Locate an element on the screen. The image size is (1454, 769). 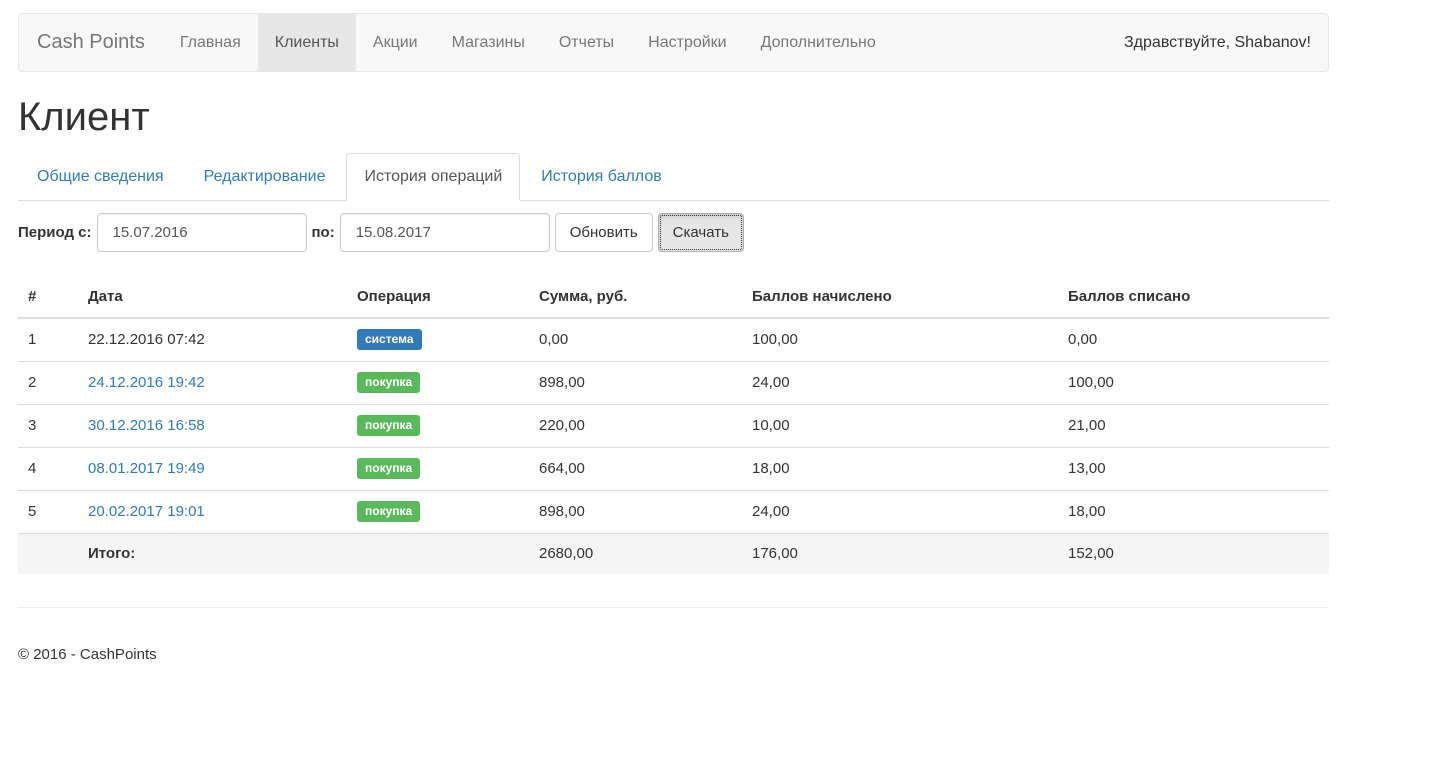
row-date: 22.12.2016 07:42 is located at coordinates (146, 340).